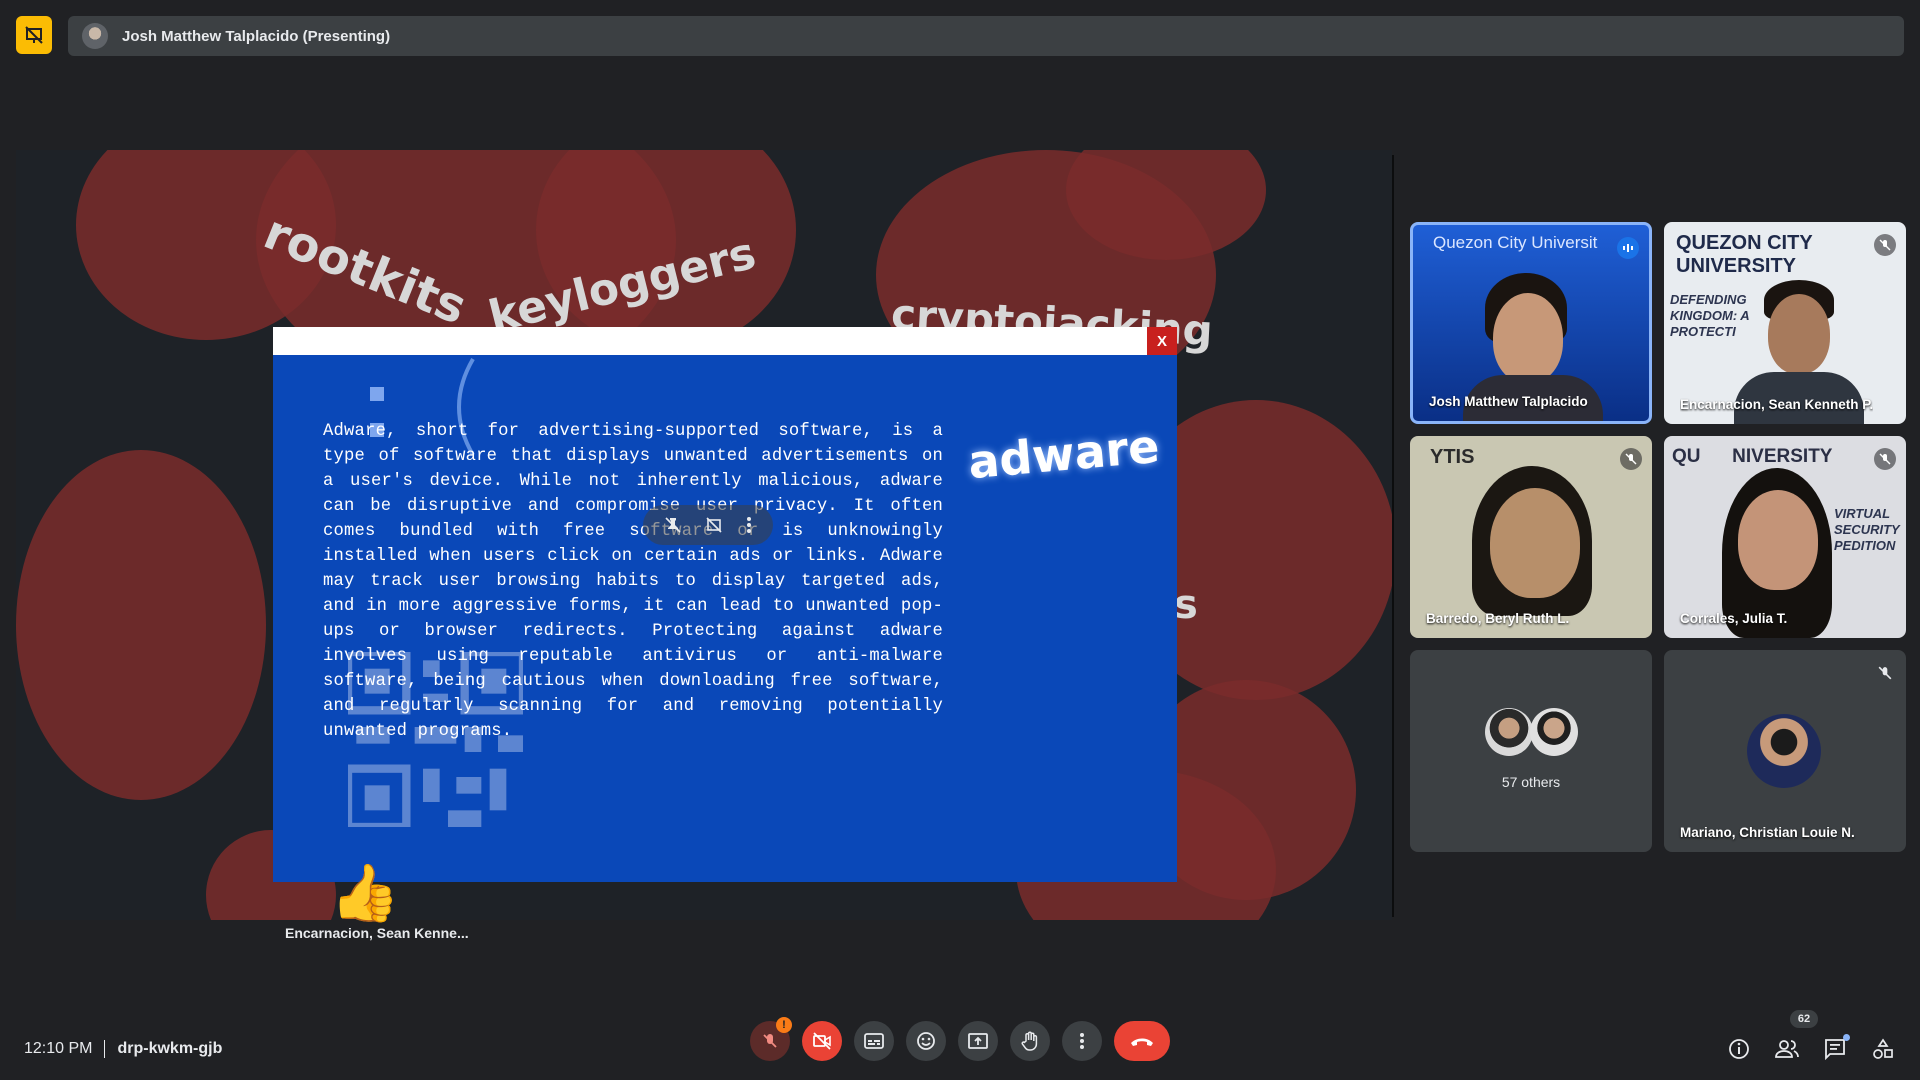 The width and height of the screenshot is (1920, 1080). What do you see at coordinates (1628, 248) in the screenshot?
I see `speaking-indicator-icon` at bounding box center [1628, 248].